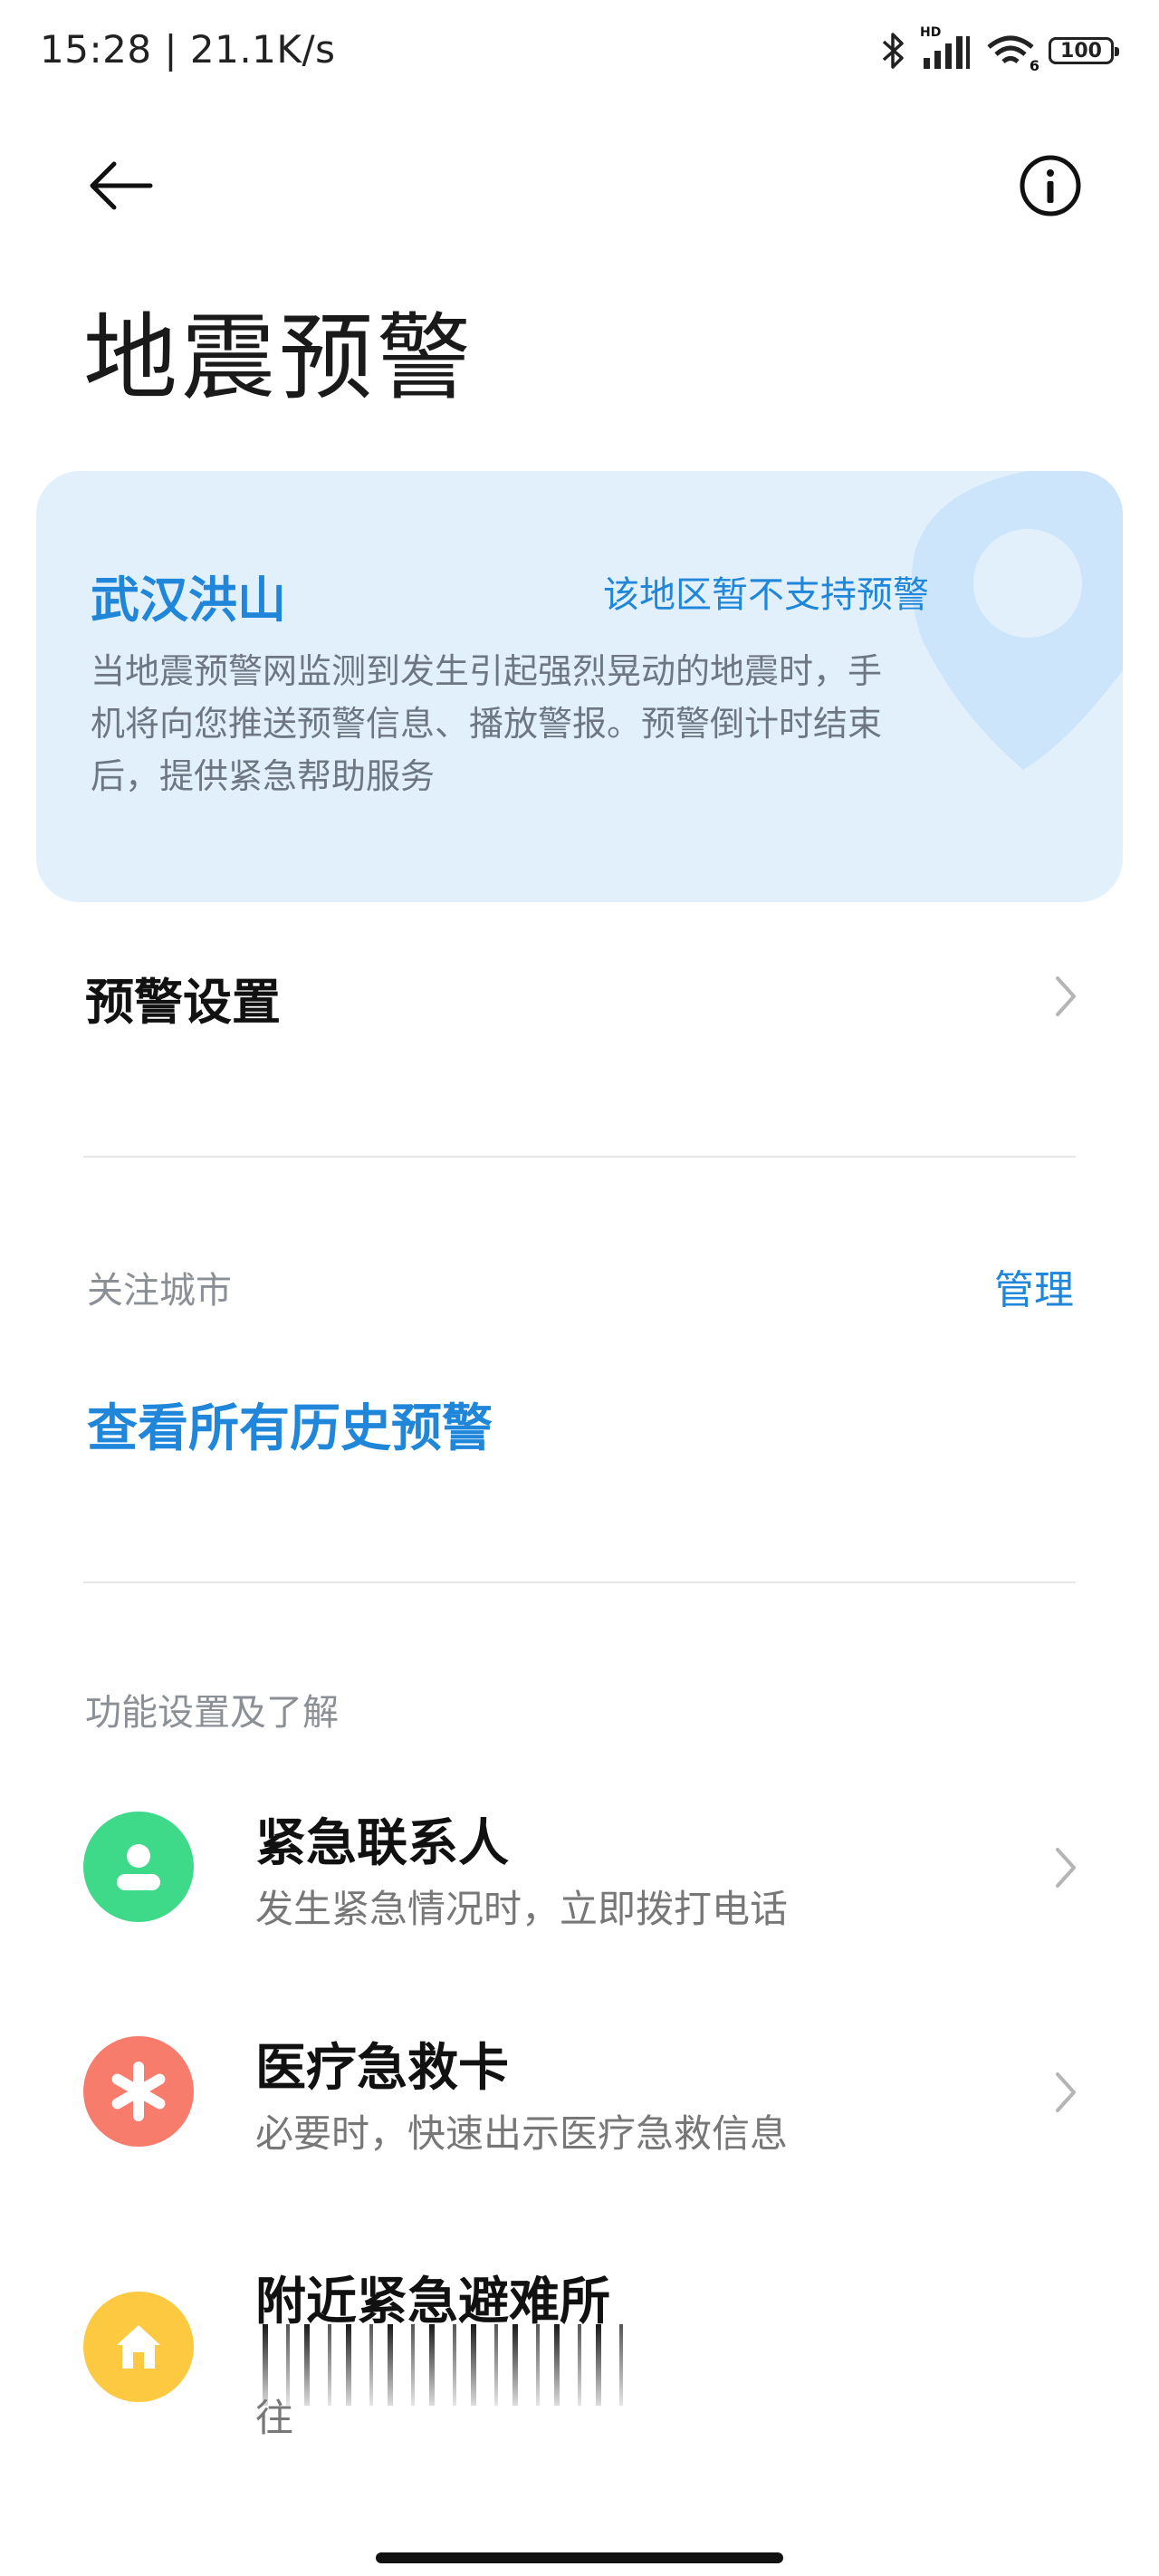 Image resolution: width=1159 pixels, height=2576 pixels. I want to click on alert-settings-label: 预警设置, so click(183, 1002).